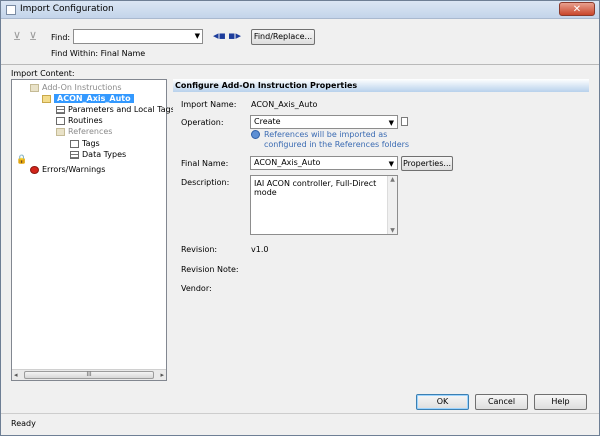  I want to click on scroll-left-icon: ◂, so click(16, 375).